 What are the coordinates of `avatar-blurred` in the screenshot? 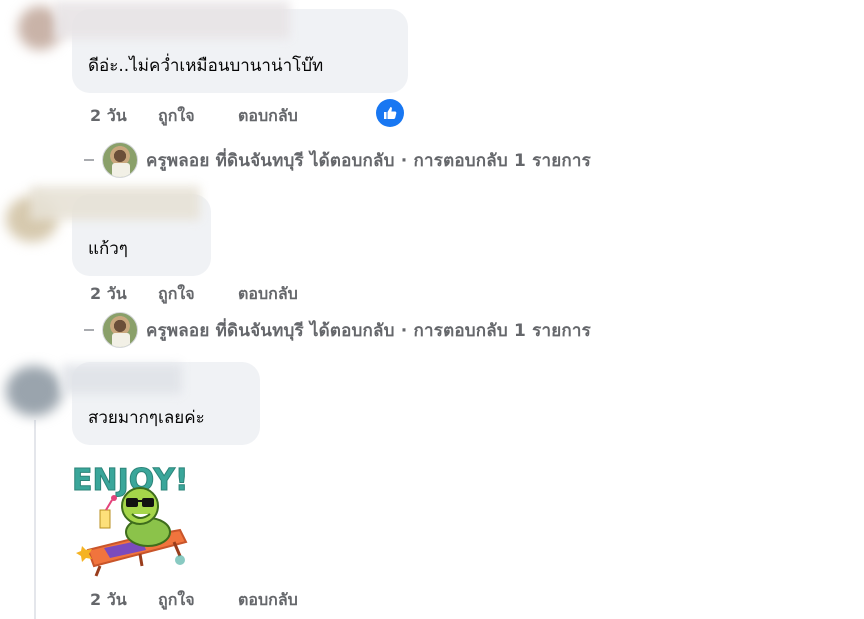 It's located at (34, 391).